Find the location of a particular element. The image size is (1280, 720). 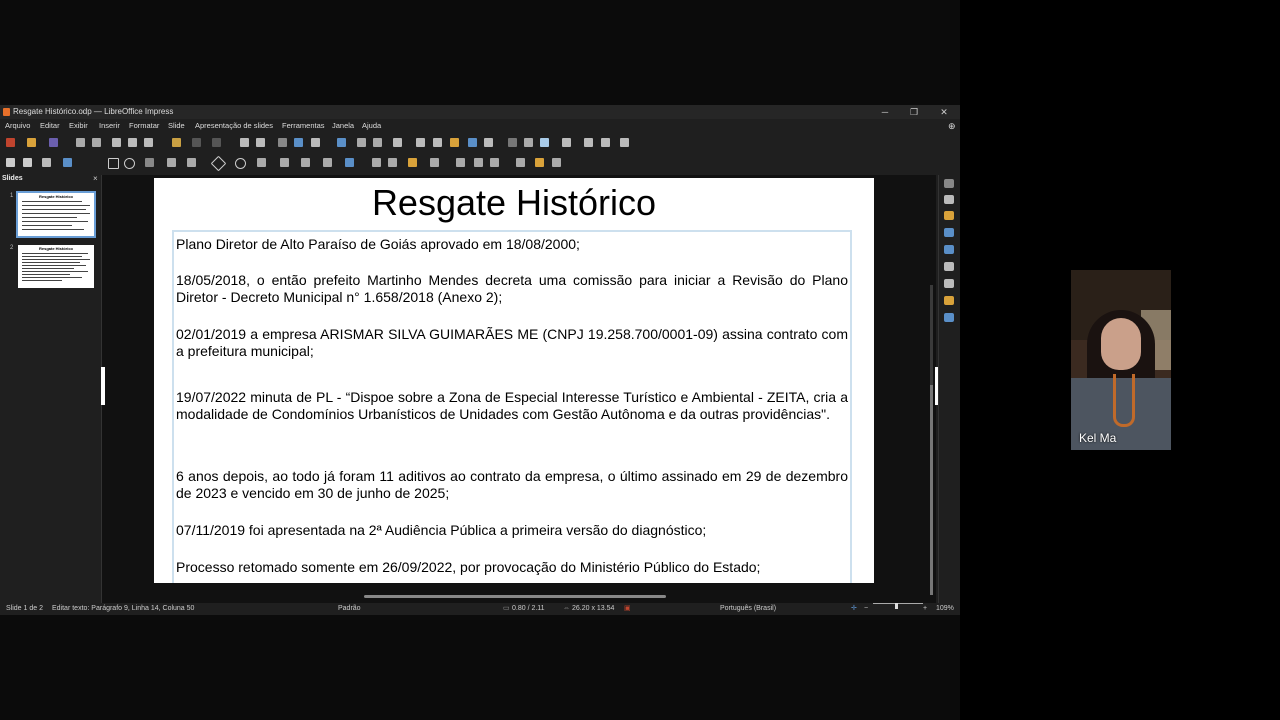

master-slides-icon is located at coordinates (949, 249).